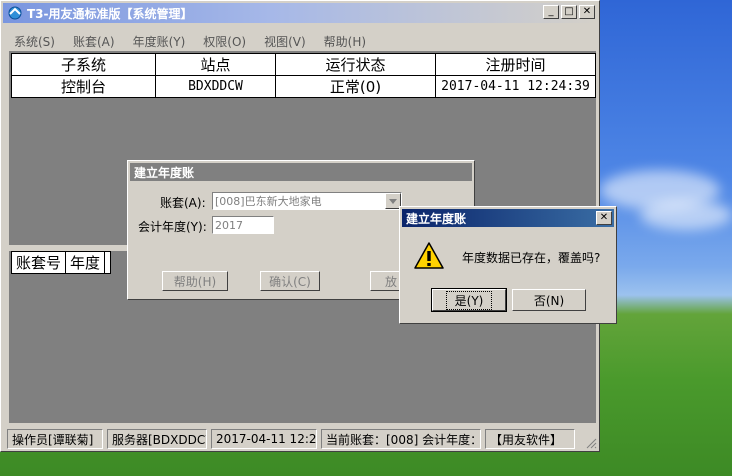  I want to click on cell-login-time: 2017-04-11 12:24:39, so click(515, 86).